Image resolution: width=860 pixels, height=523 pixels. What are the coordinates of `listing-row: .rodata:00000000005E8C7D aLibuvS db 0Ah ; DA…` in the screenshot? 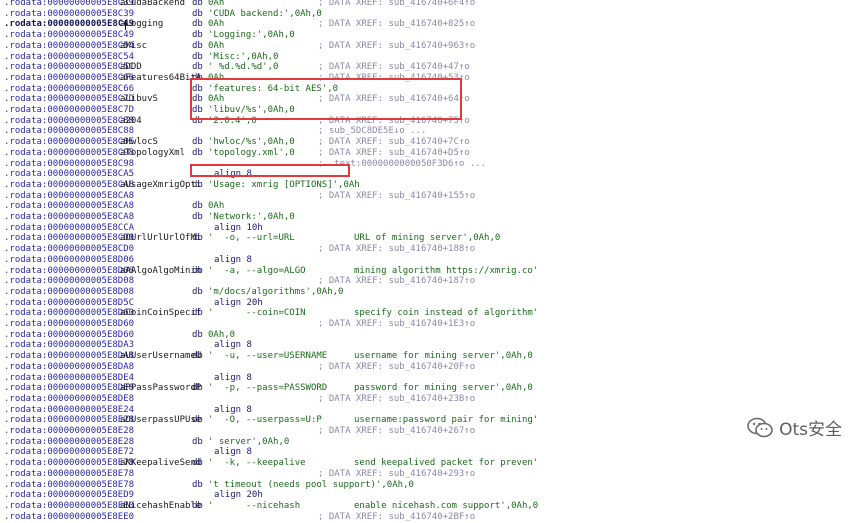 It's located at (430, 99).